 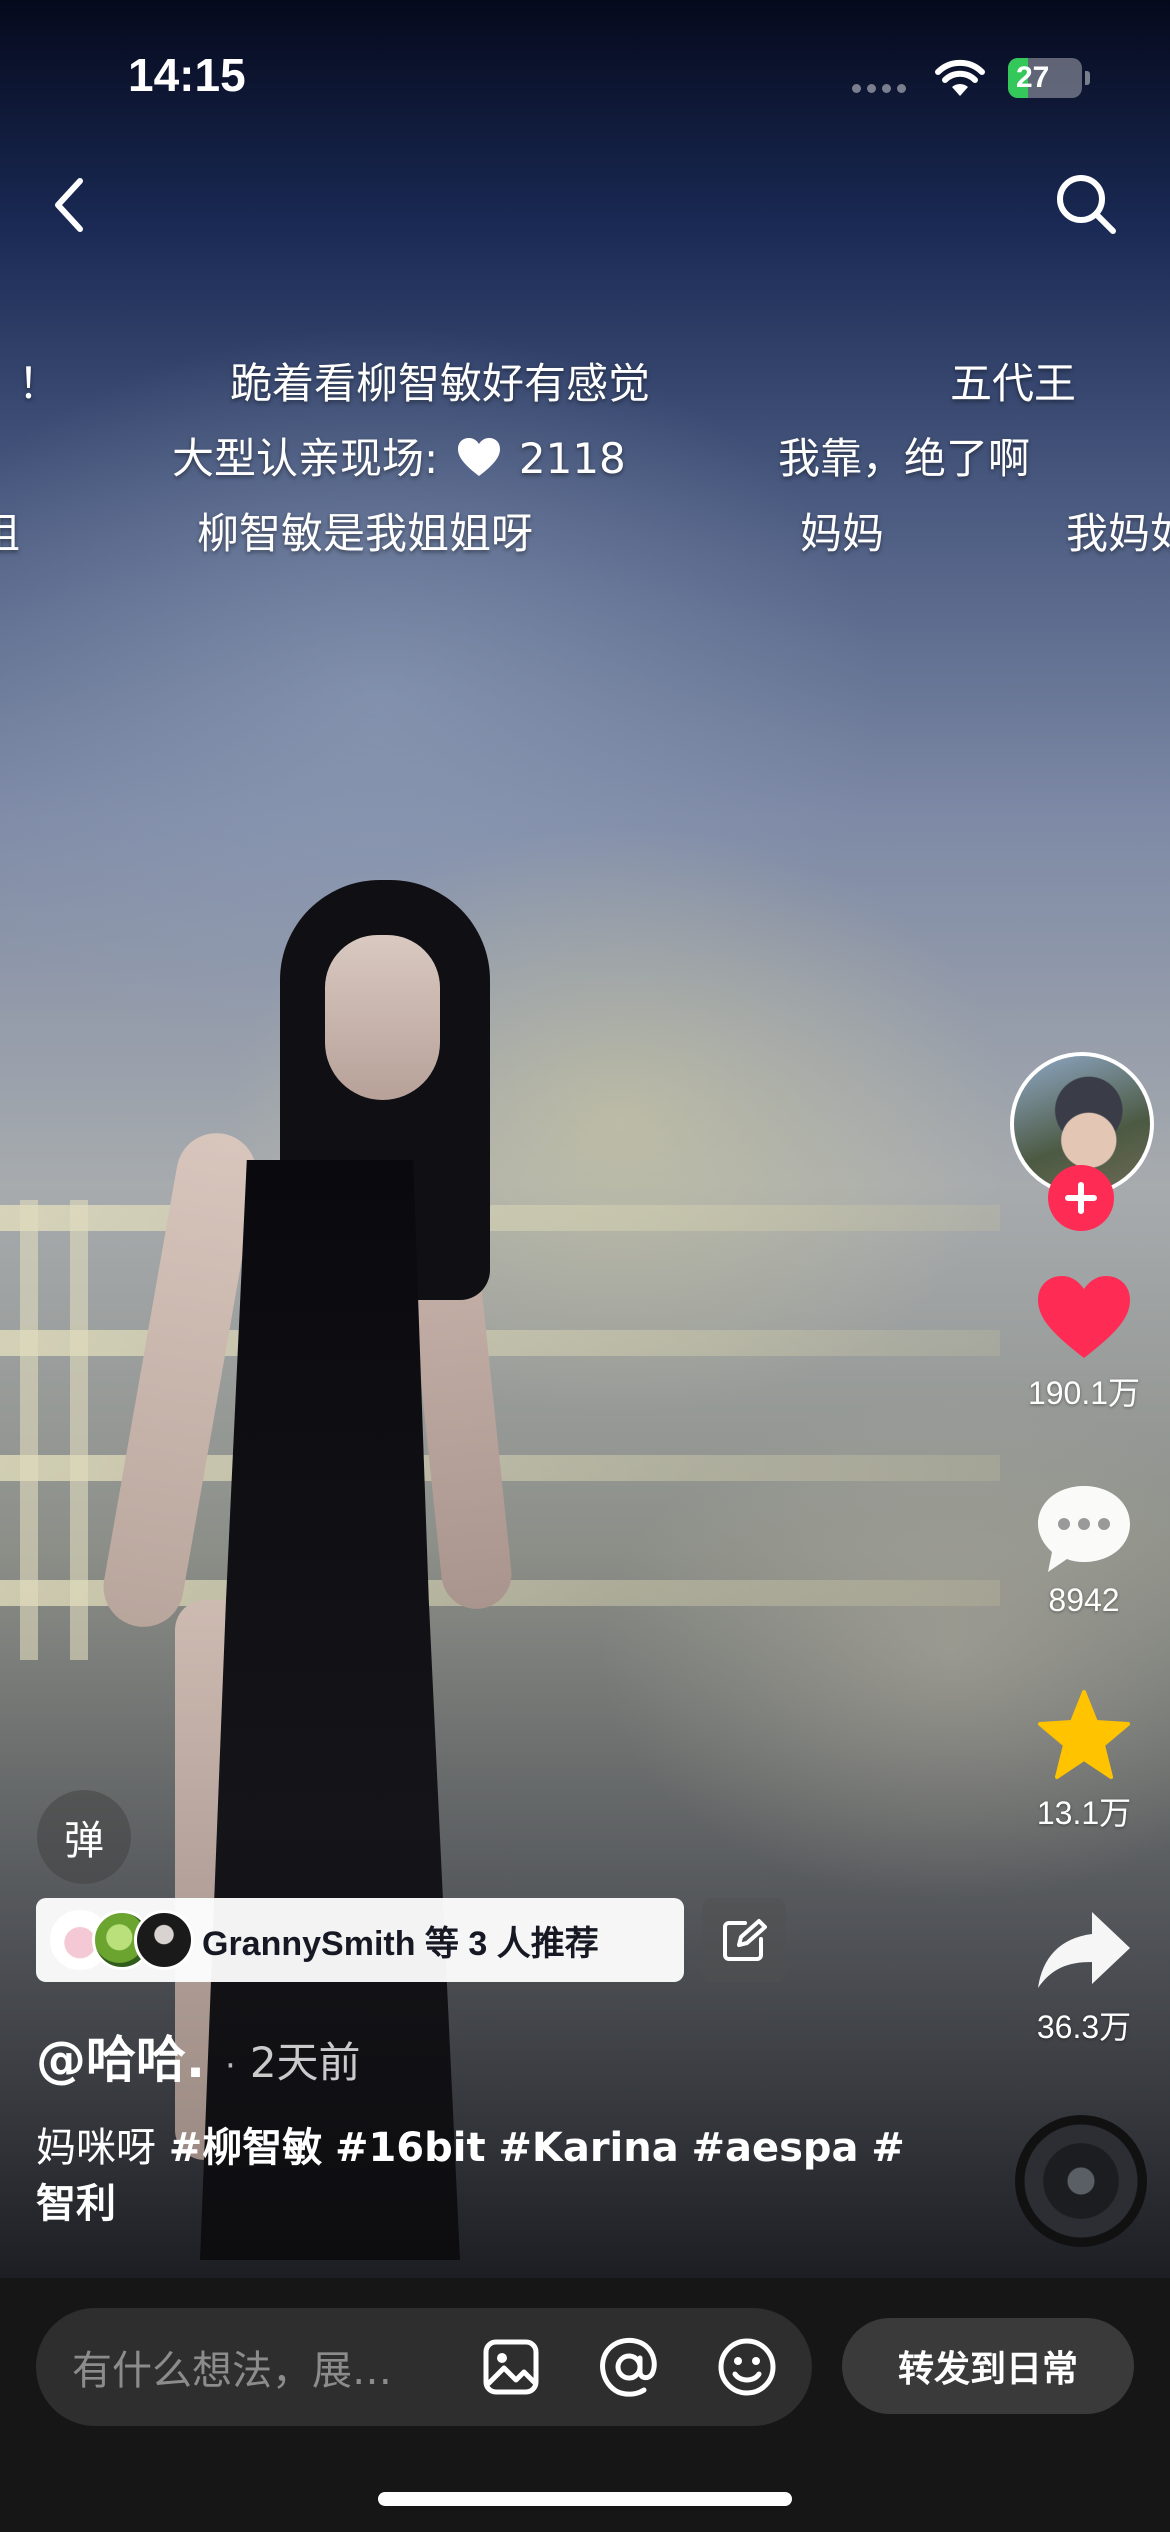 What do you see at coordinates (10, 530) in the screenshot?
I see `danmaku-item: 姐` at bounding box center [10, 530].